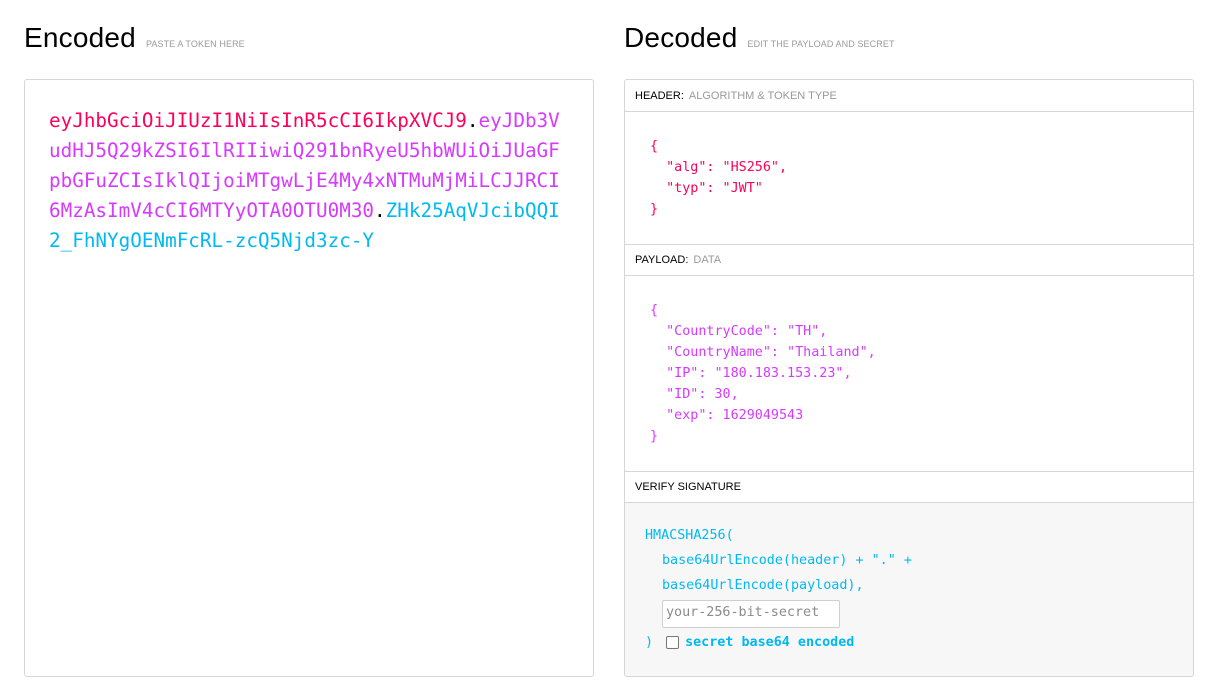 Image resolution: width=1205 pixels, height=688 pixels. Describe the element at coordinates (909, 487) in the screenshot. I see `verify-section-bar: VERIFY SIGNATURE` at that location.